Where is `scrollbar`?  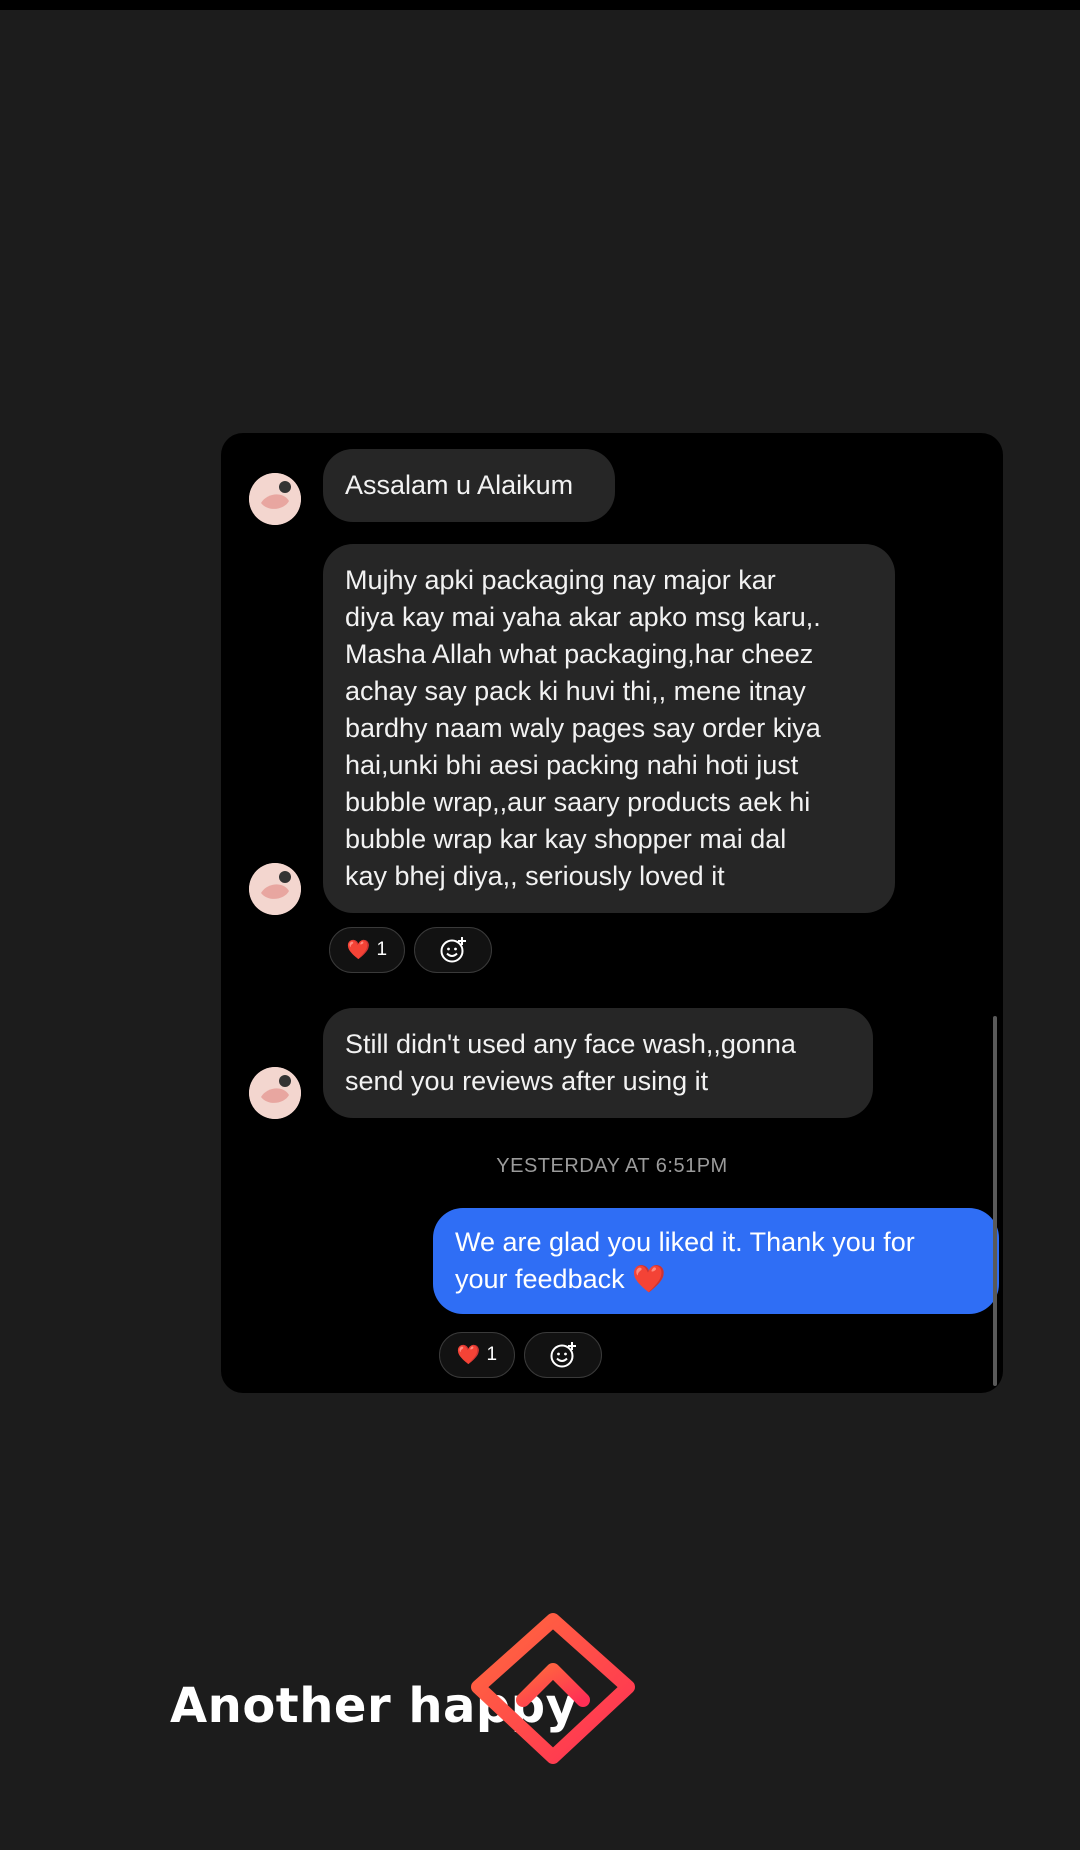
scrollbar is located at coordinates (995, 1201).